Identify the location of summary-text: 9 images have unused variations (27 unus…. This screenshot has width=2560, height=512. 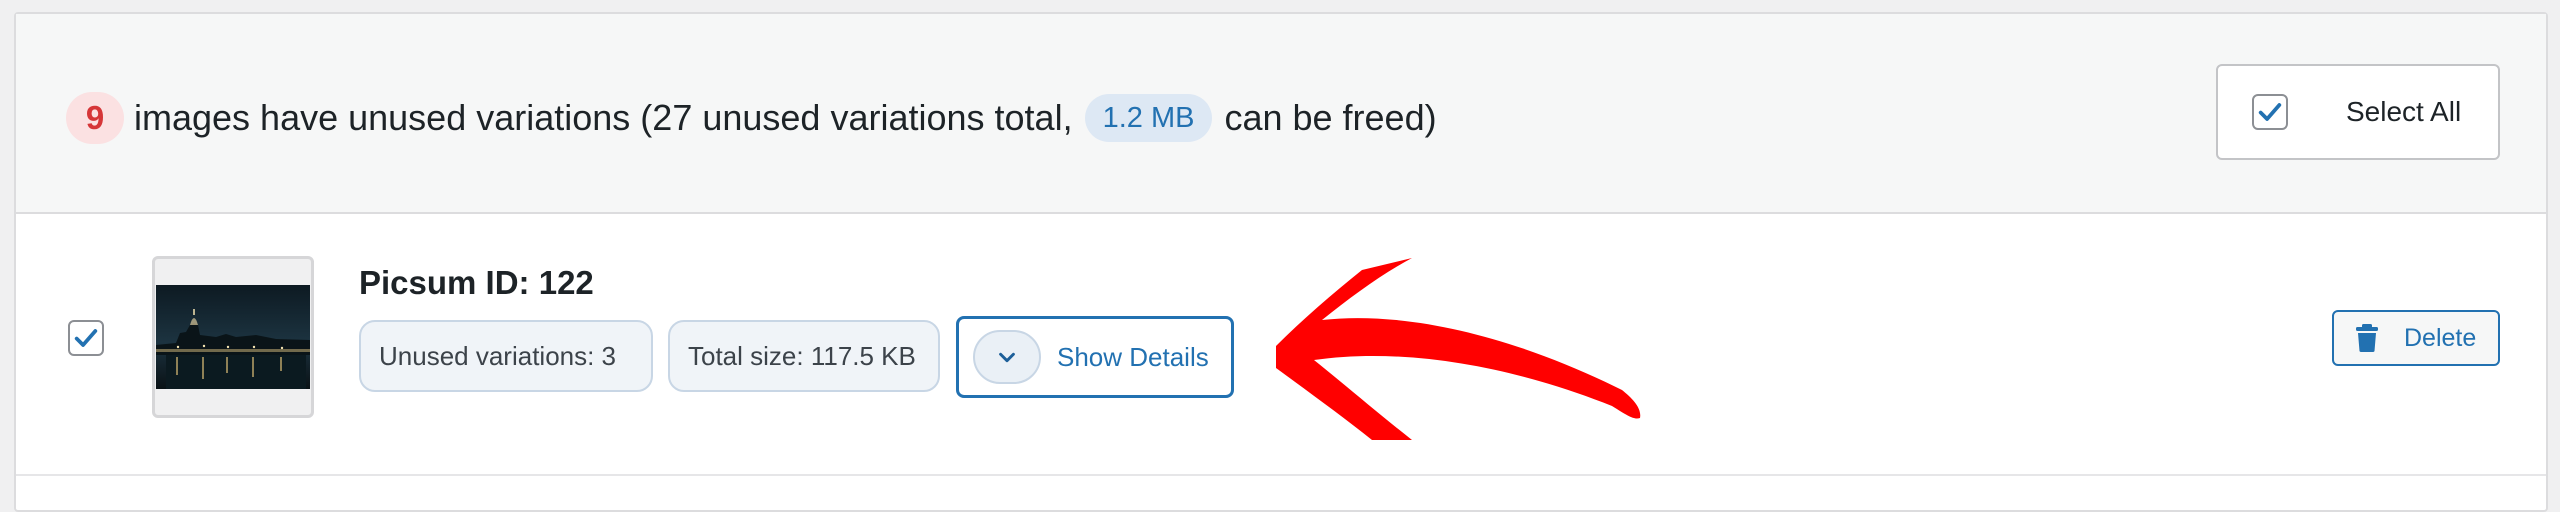
(751, 118).